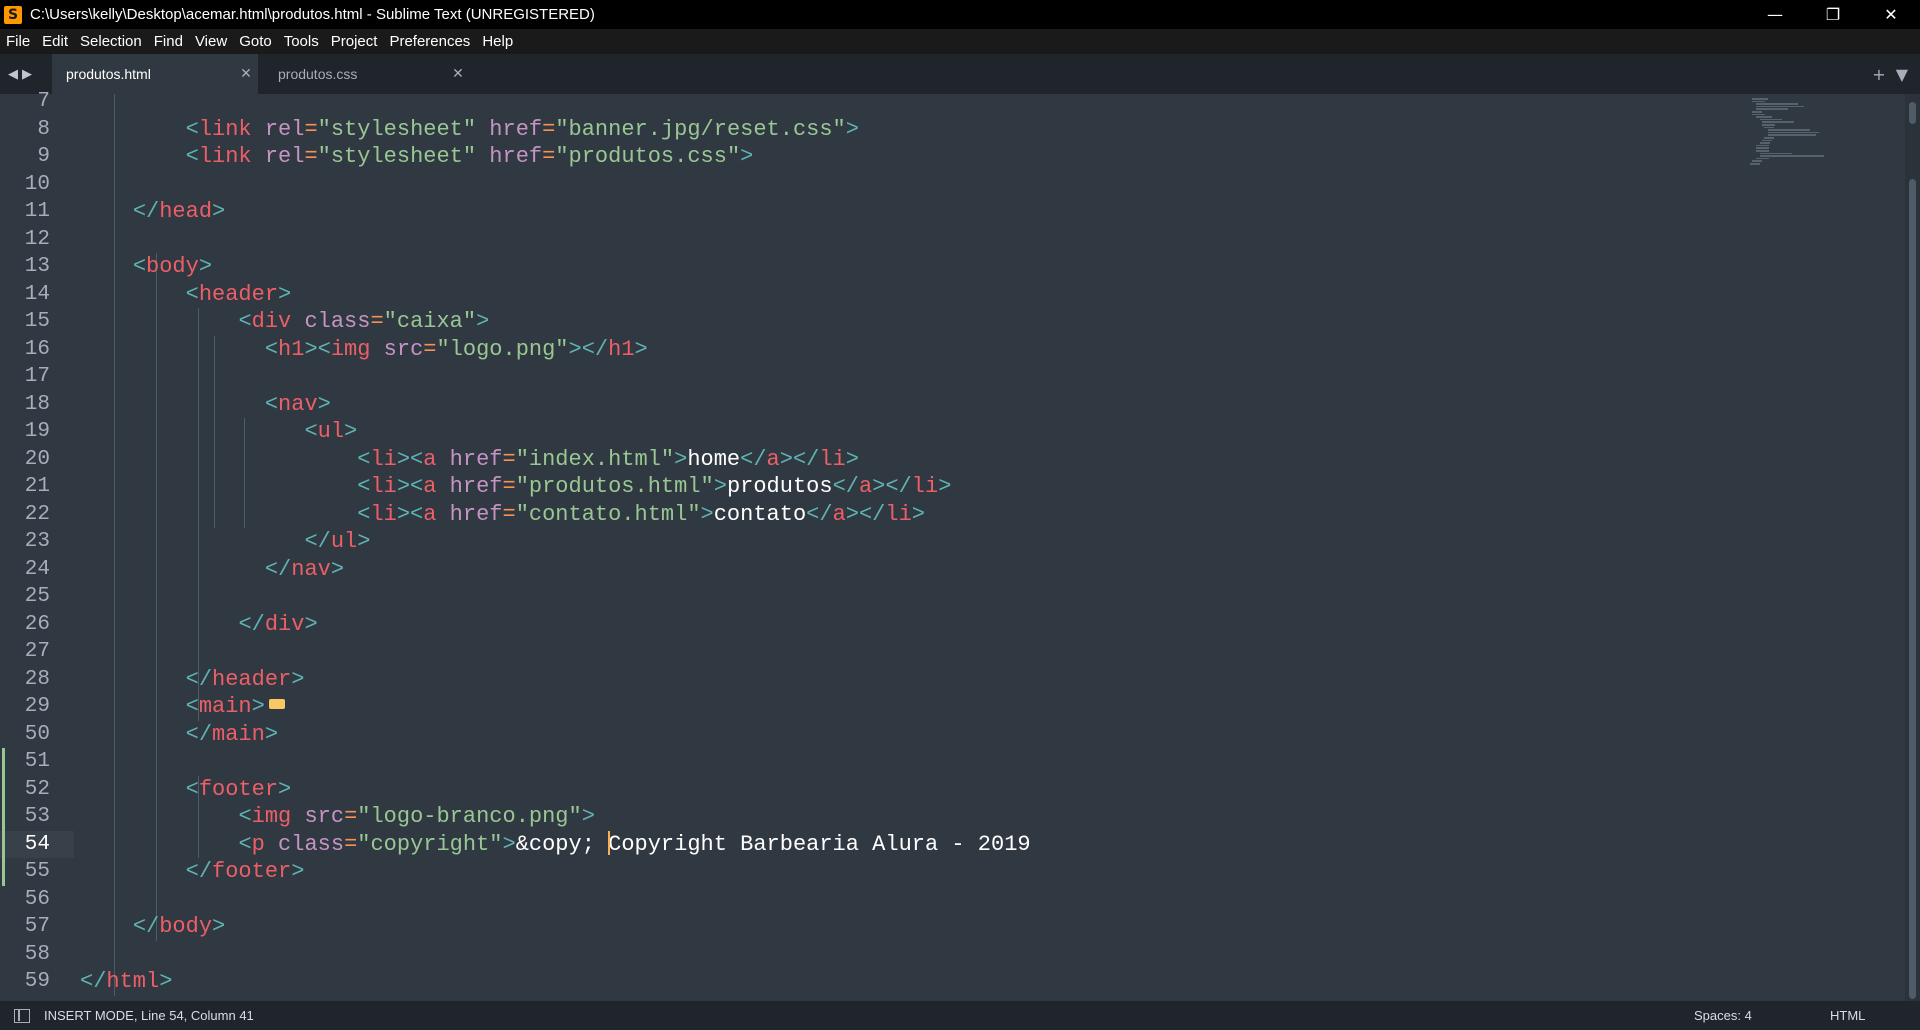 The height and width of the screenshot is (1030, 1920). I want to click on tab-actions: + ▼, so click(1890, 74).